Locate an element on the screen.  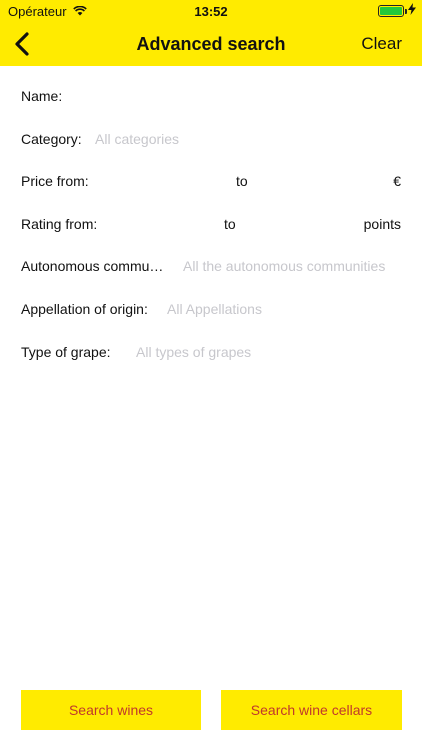
appellation-placeholder: All Appellations is located at coordinates (214, 308).